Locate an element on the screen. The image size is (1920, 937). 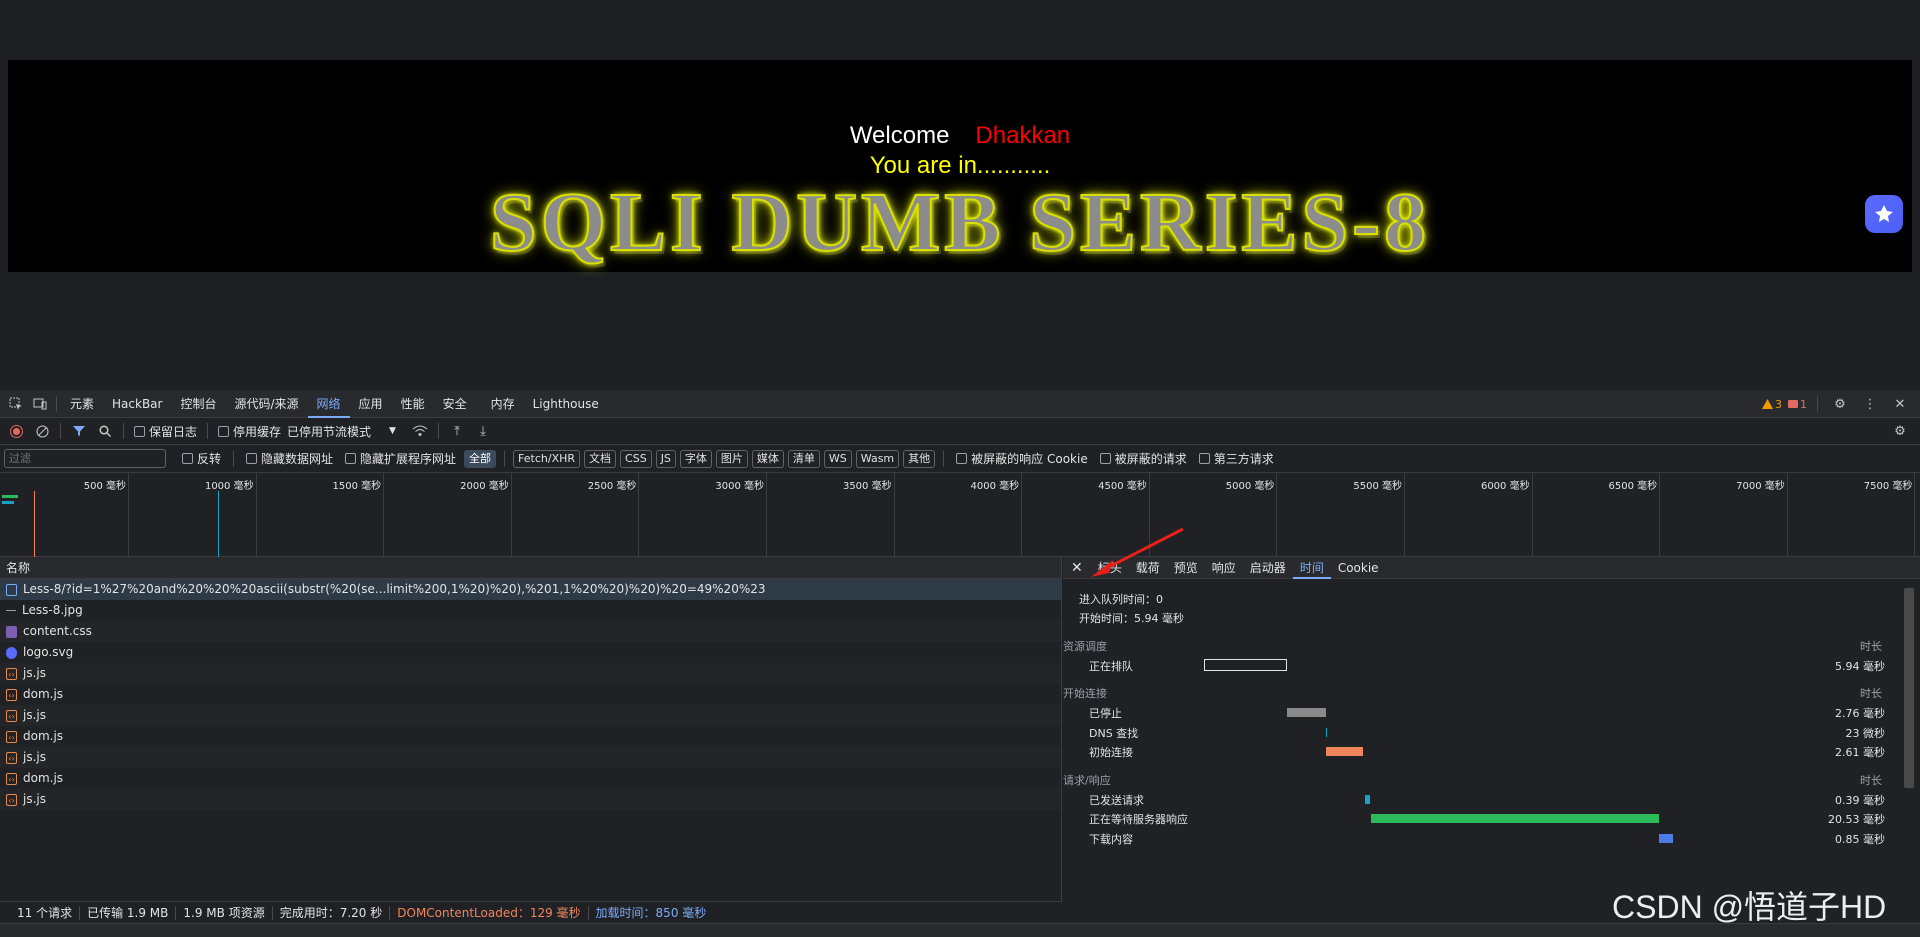
hide-data-urls-checkbox: 隐藏数据网址 is located at coordinates (289, 458).